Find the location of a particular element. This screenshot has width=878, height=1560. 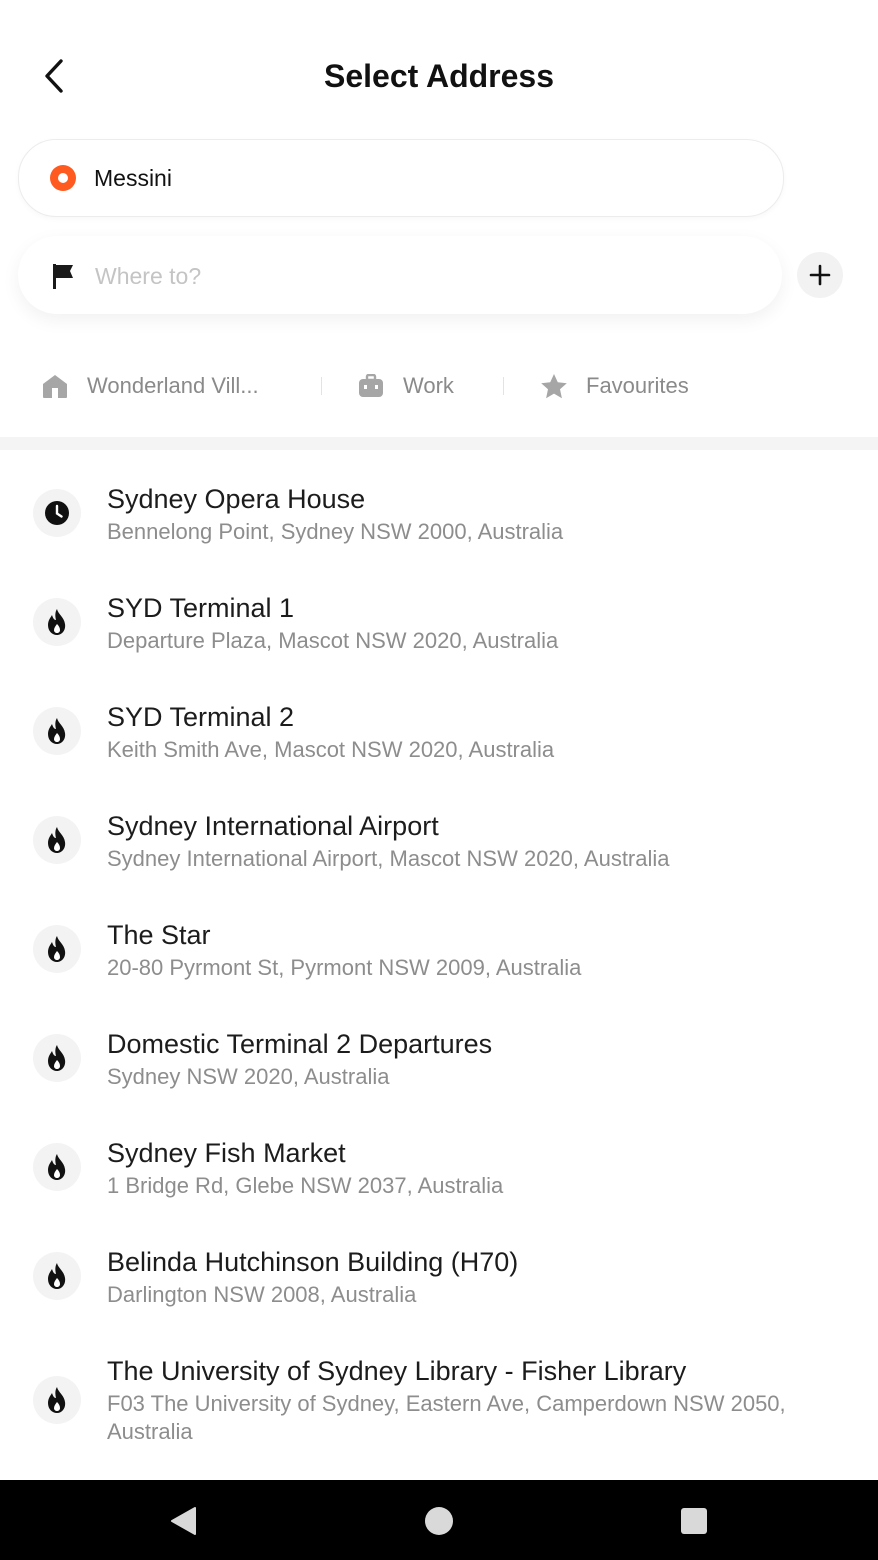

shortcut-work: Work is located at coordinates (405, 386).